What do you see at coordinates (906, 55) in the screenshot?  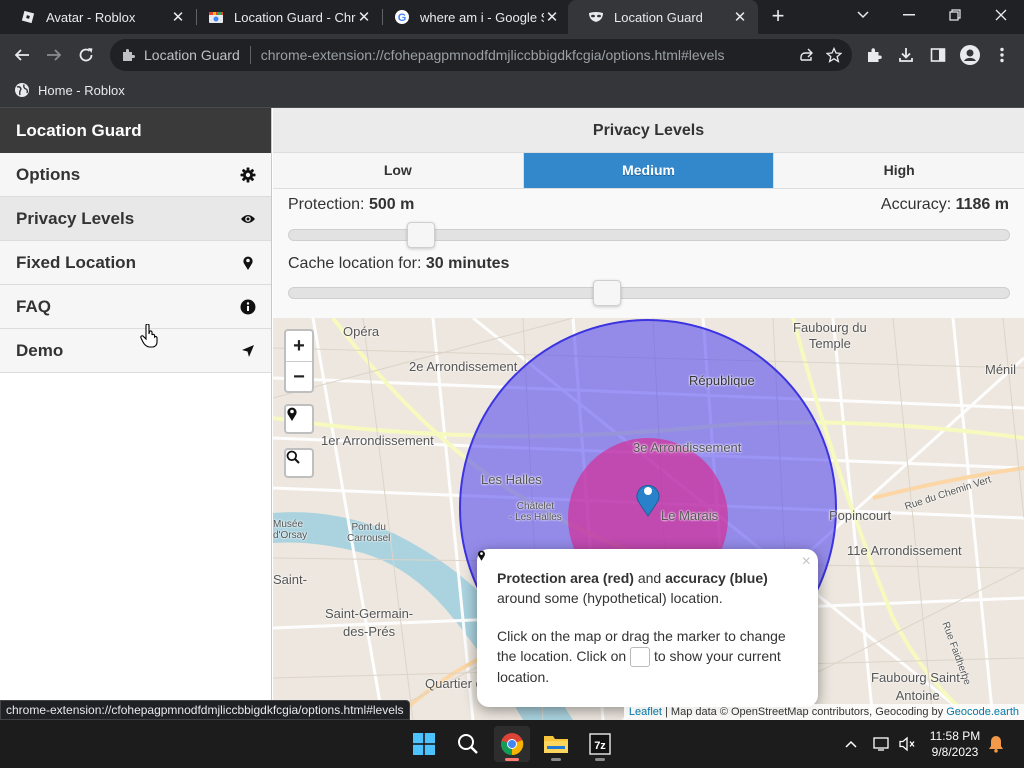 I see `download-icon` at bounding box center [906, 55].